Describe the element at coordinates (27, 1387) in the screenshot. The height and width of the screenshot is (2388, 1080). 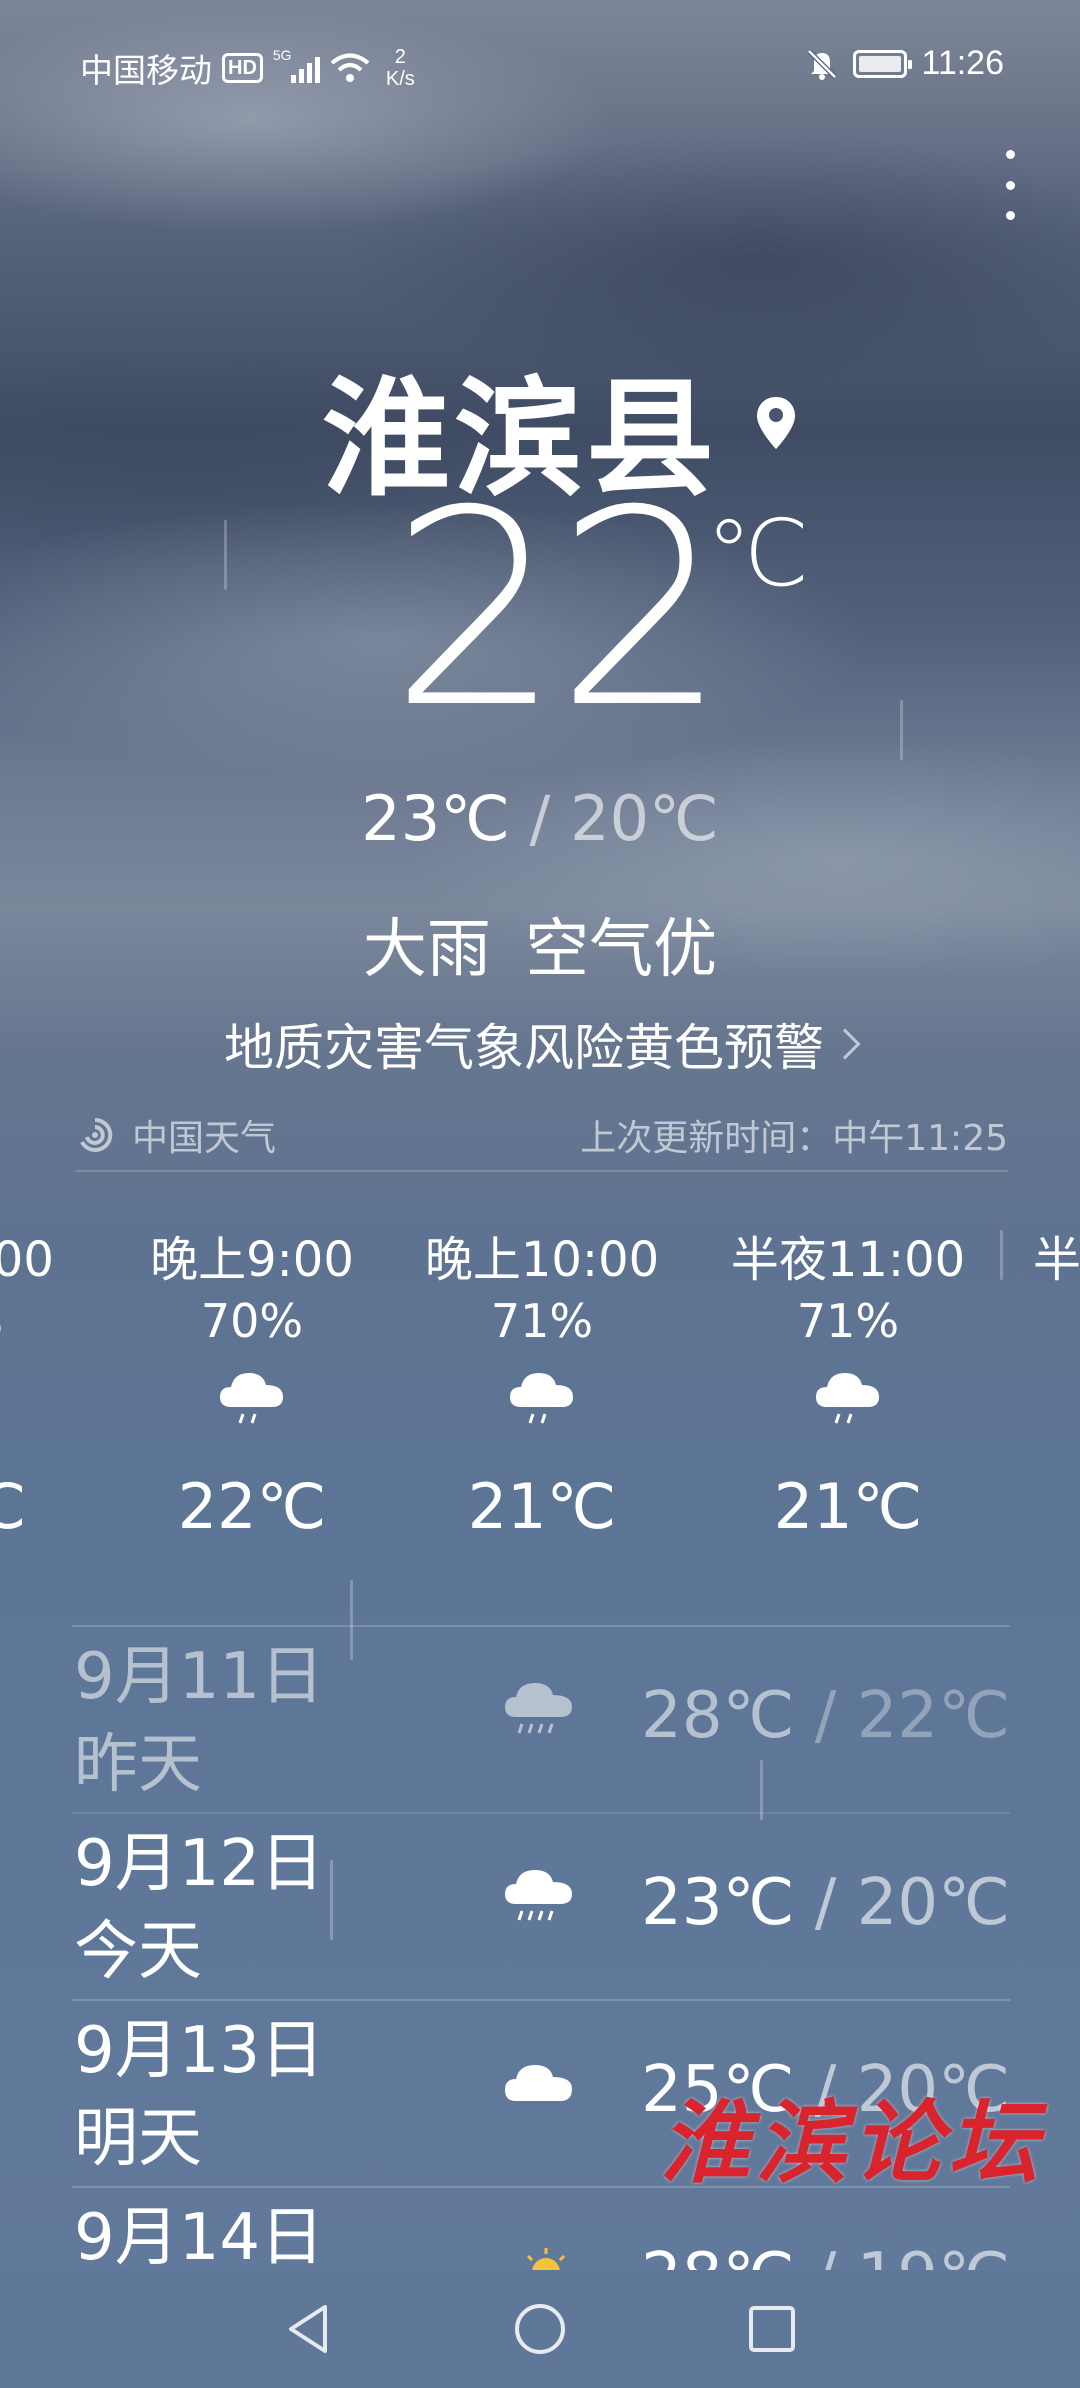
I see `hourly-item: 晚上8:00 70% 22℃` at that location.